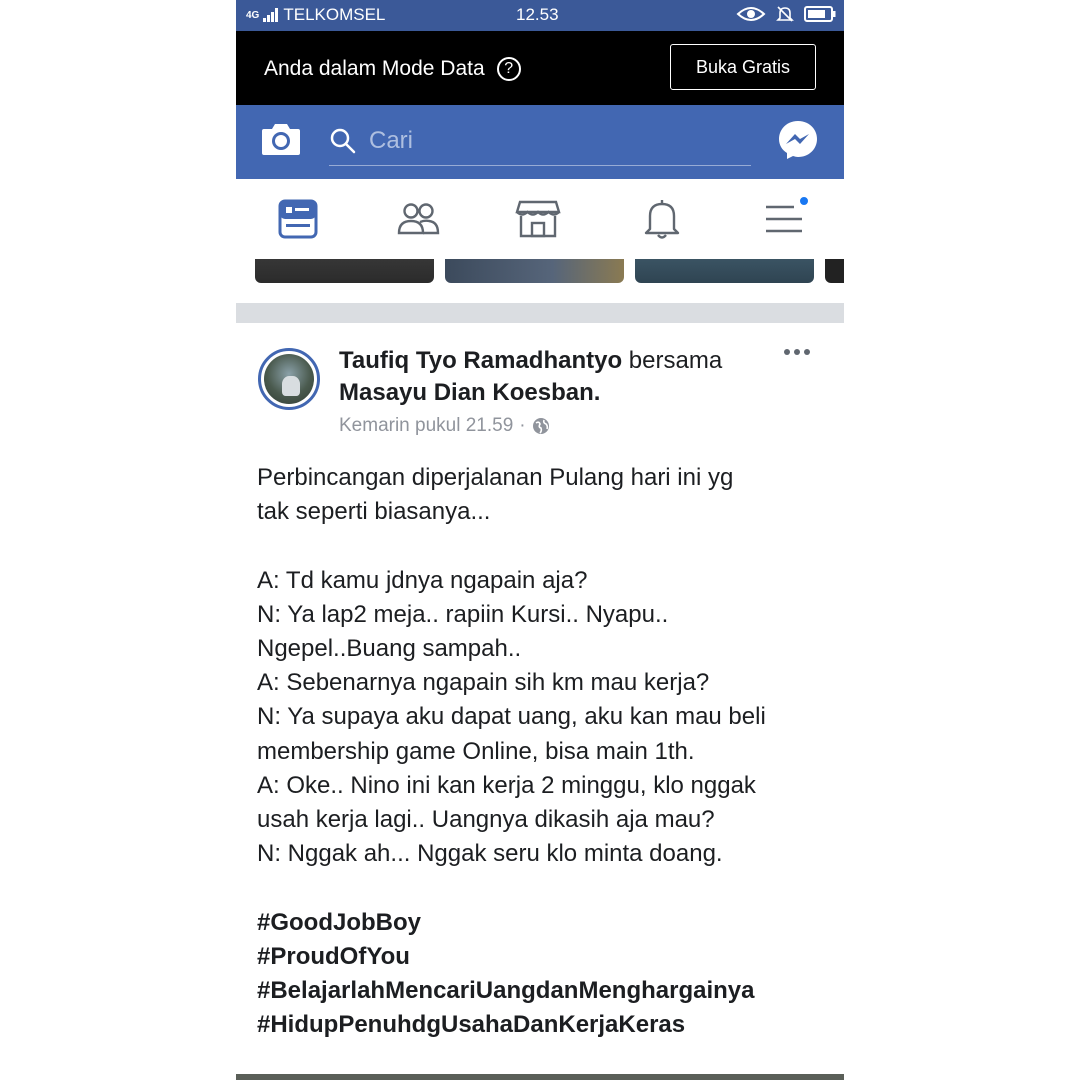 Image resolution: width=1080 pixels, height=1080 pixels. What do you see at coordinates (469, 392) in the screenshot?
I see `tagged-user: Masayu Dian Koesban.` at bounding box center [469, 392].